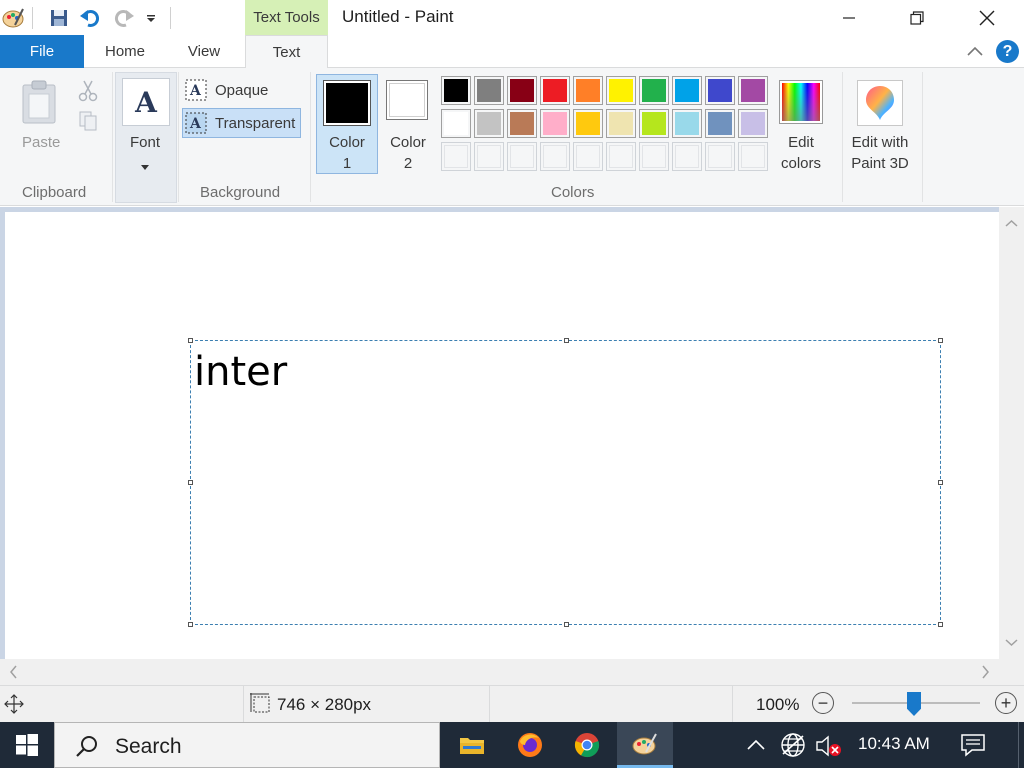 The height and width of the screenshot is (768, 1024). What do you see at coordinates (793, 747) in the screenshot?
I see `network-globe-icon` at bounding box center [793, 747].